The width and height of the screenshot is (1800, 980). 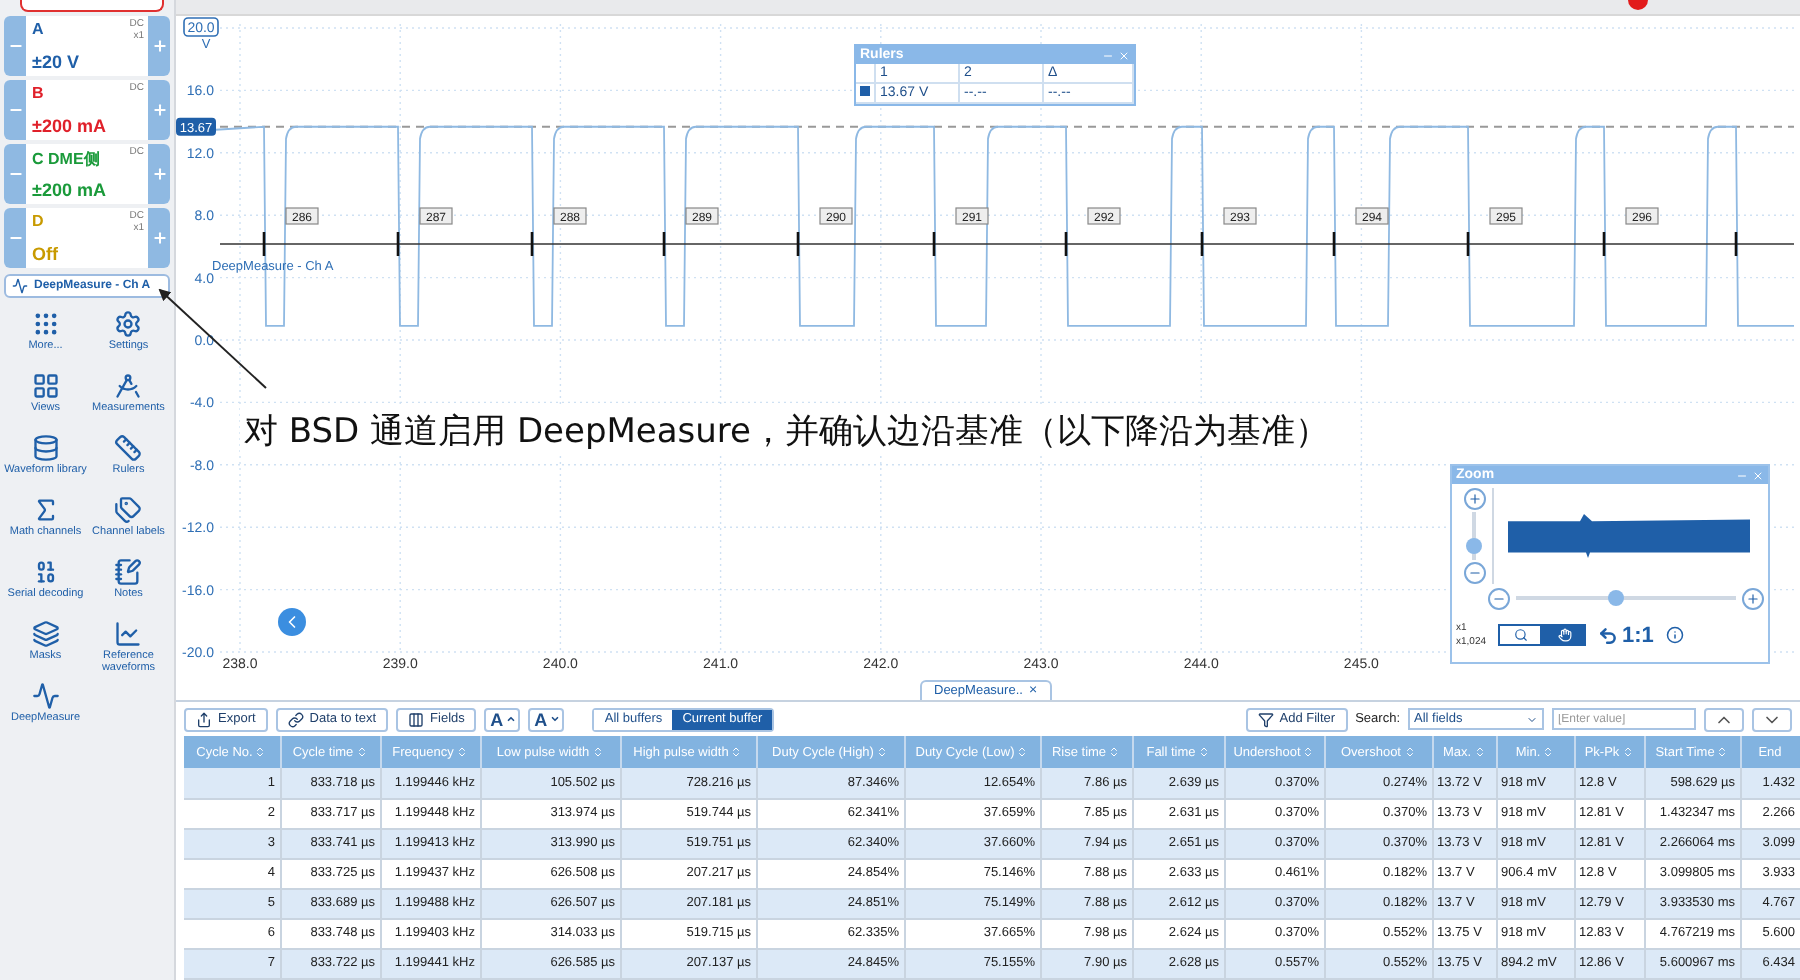 What do you see at coordinates (1608, 635) in the screenshot?
I see `undo-icon` at bounding box center [1608, 635].